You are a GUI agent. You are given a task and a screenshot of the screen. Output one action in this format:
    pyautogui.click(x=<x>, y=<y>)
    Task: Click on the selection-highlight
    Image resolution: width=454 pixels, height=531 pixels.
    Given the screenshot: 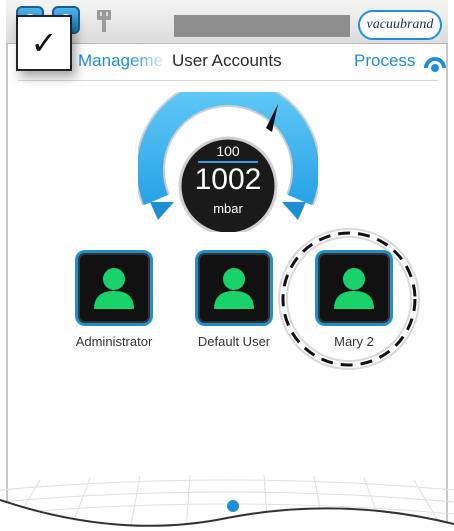 What is the action you would take?
    pyautogui.click(x=349, y=299)
    